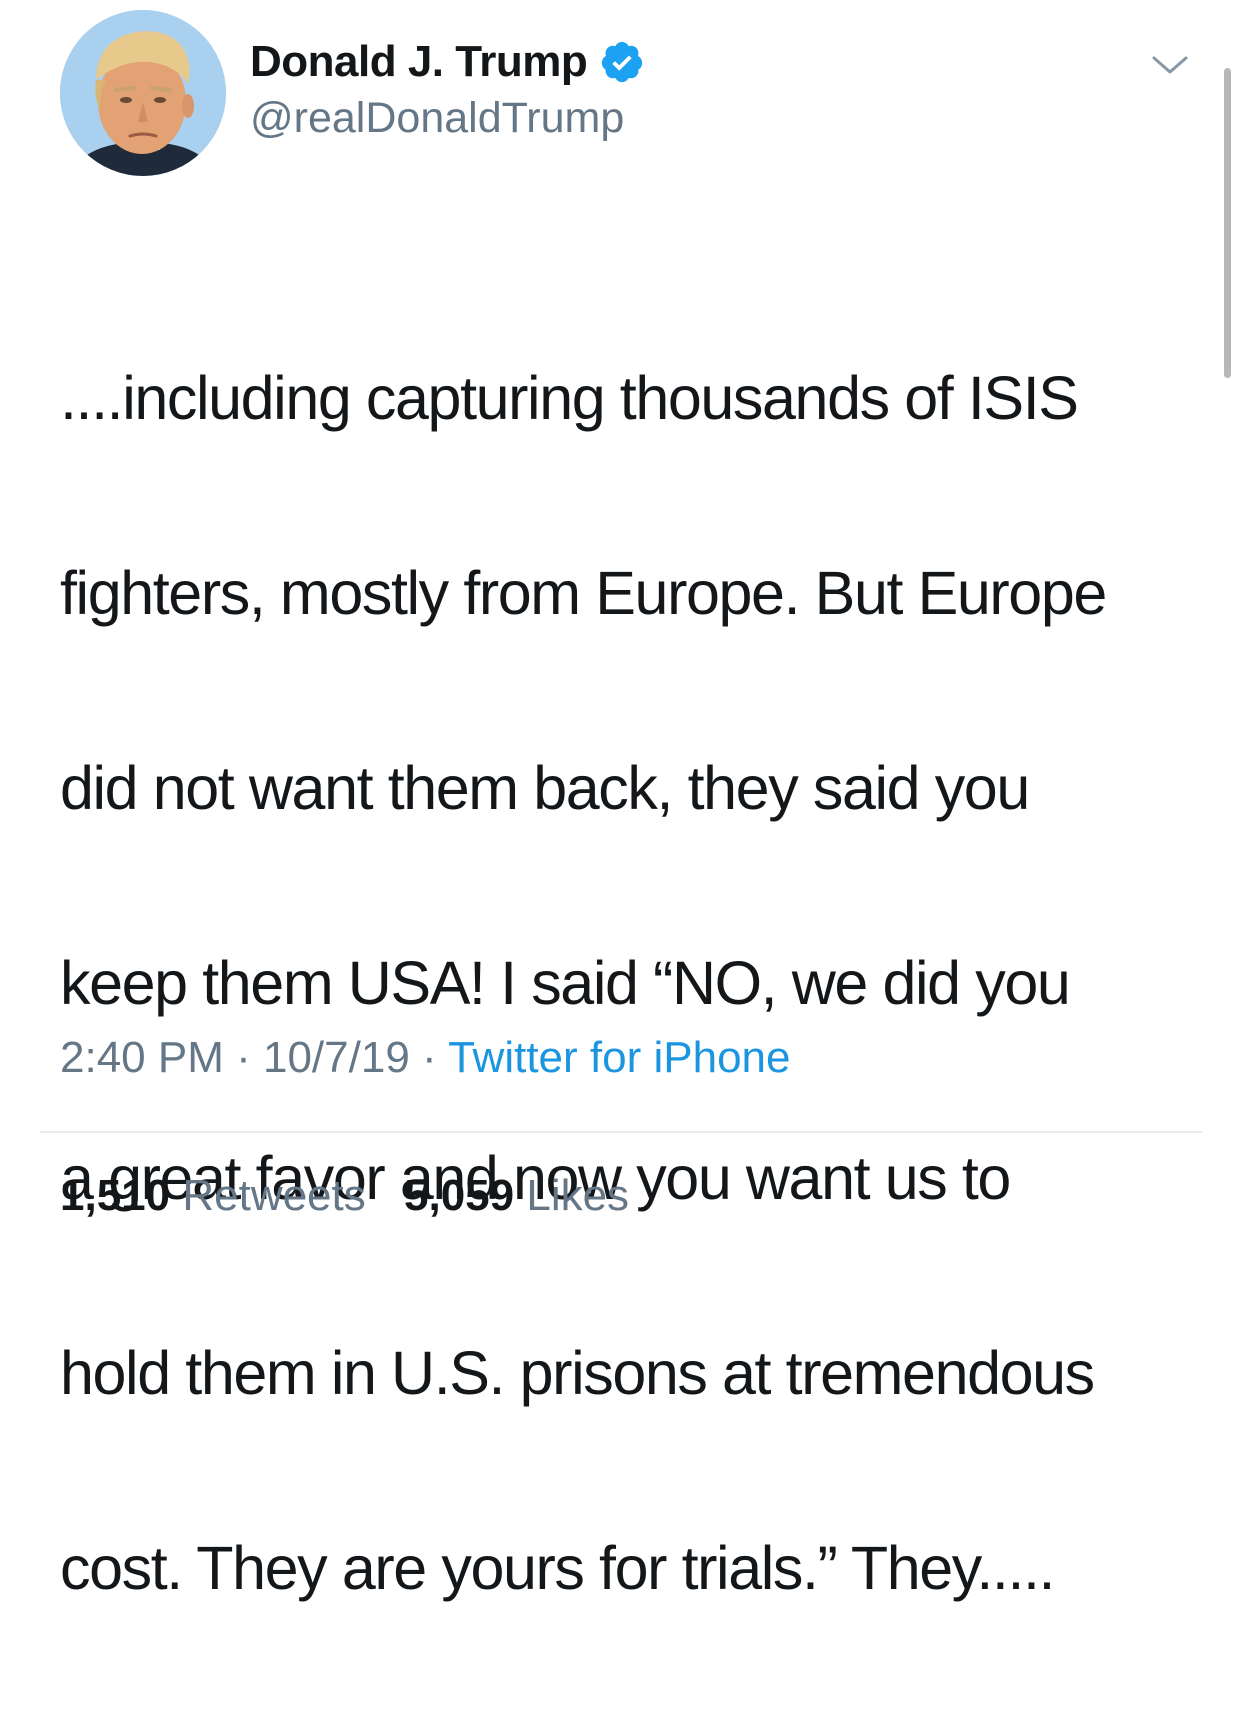 The image size is (1242, 1715). I want to click on tweet-date: 10/7/19, so click(336, 1057).